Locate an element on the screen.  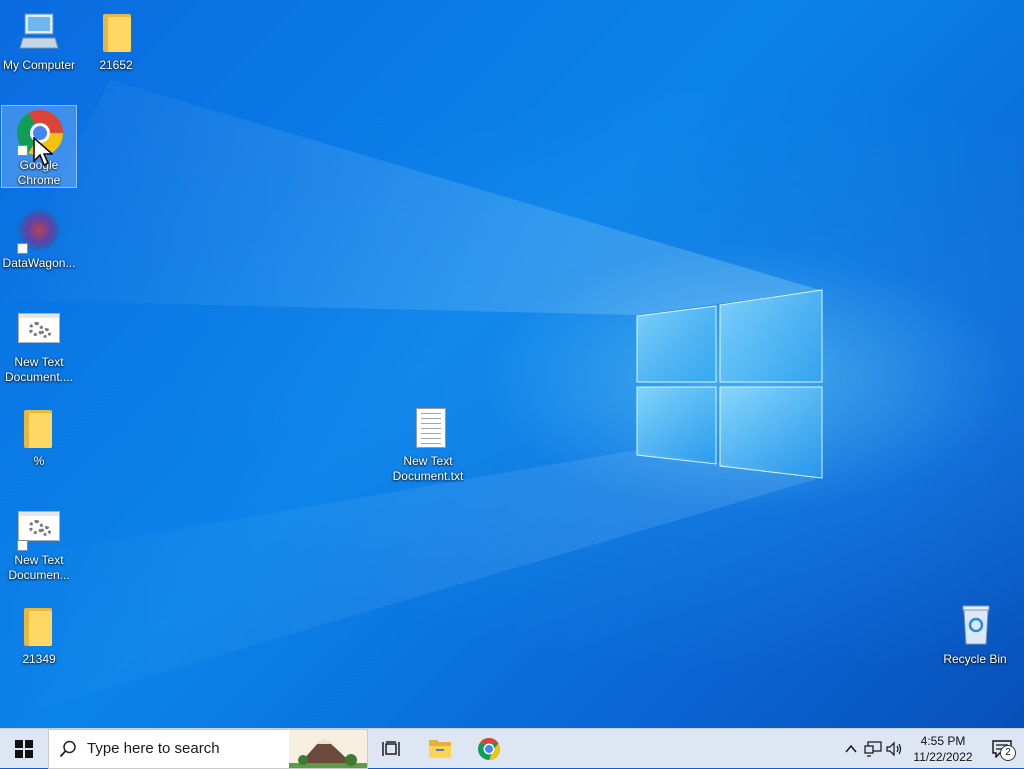
desktop-icon-label: 21652 is located at coordinates (116, 65).